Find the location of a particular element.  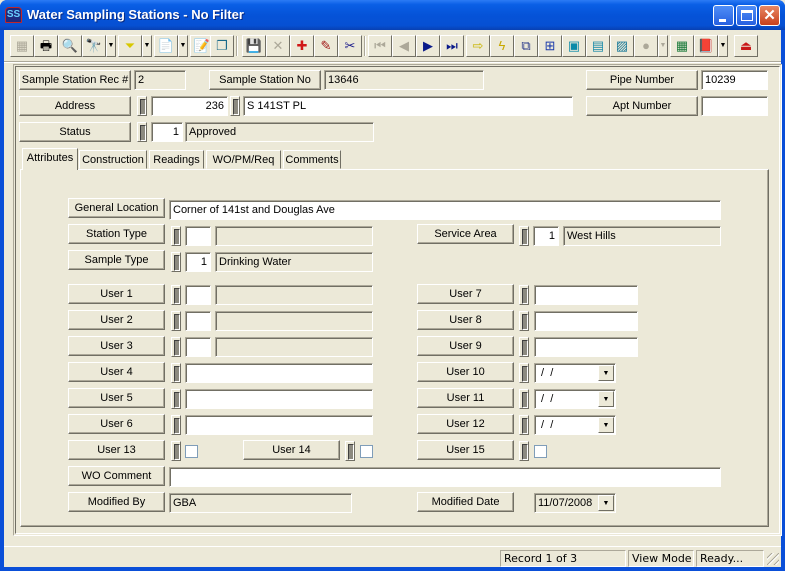

user-12-lookup is located at coordinates (524, 425).